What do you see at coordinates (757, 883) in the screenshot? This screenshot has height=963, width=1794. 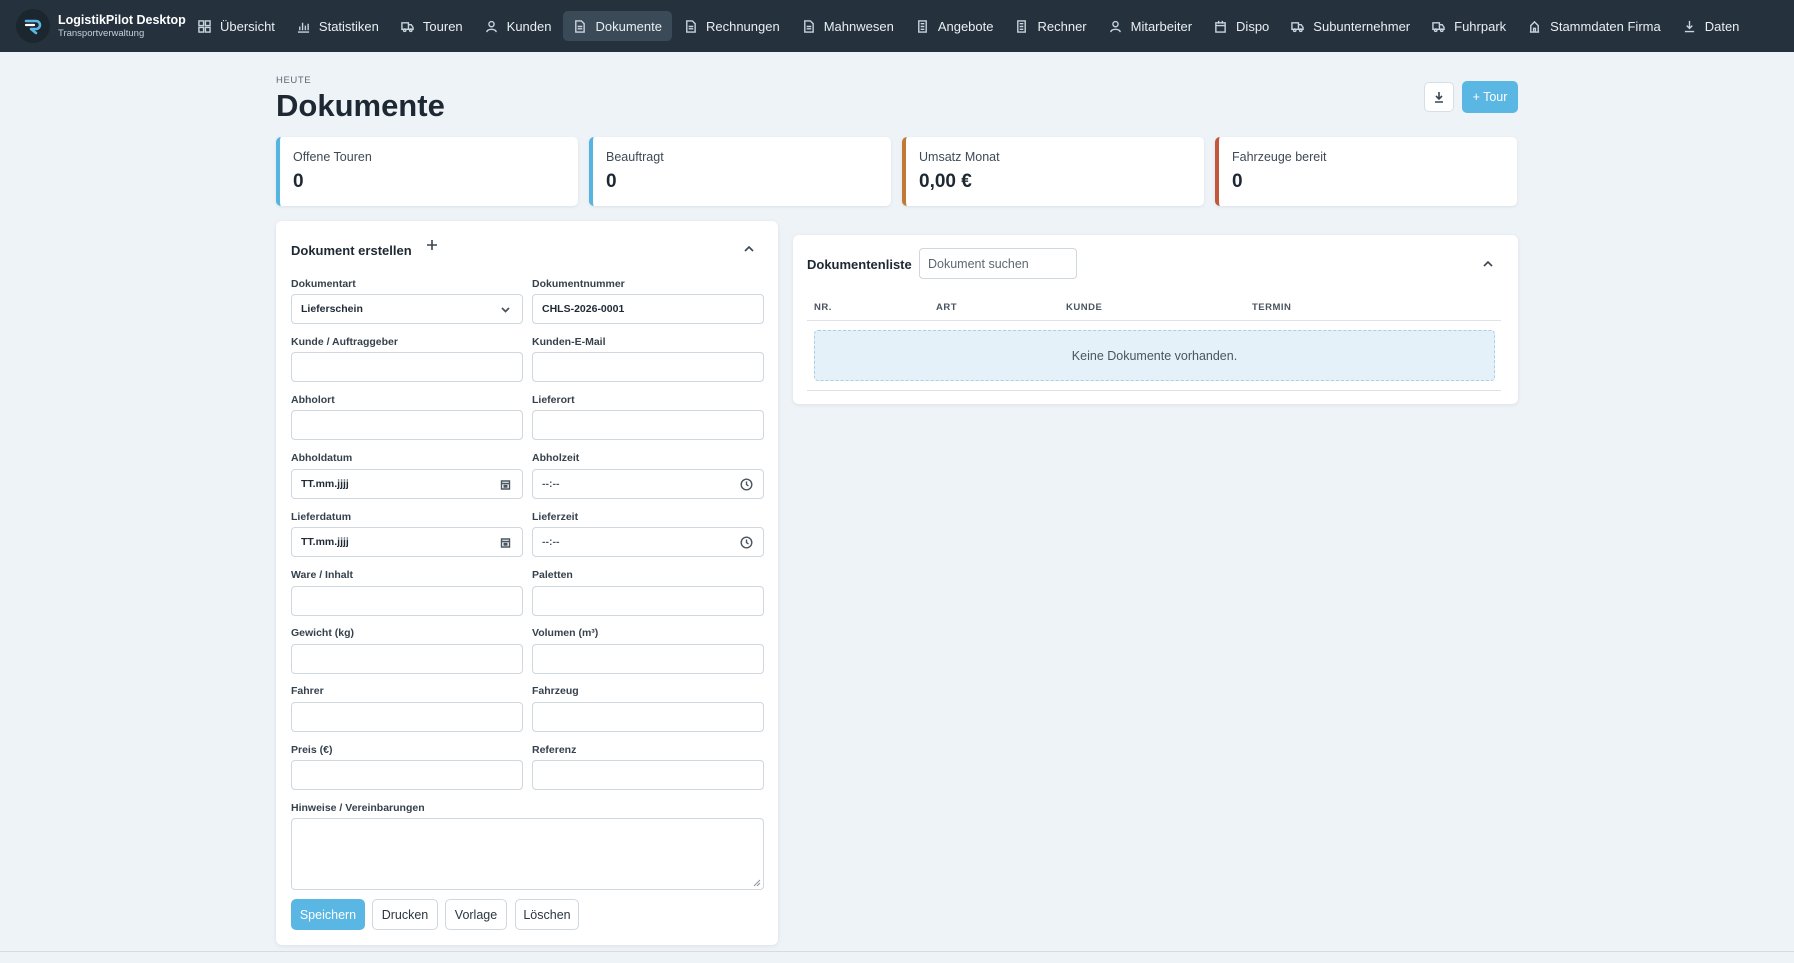 I see `resize-grip-icon` at bounding box center [757, 883].